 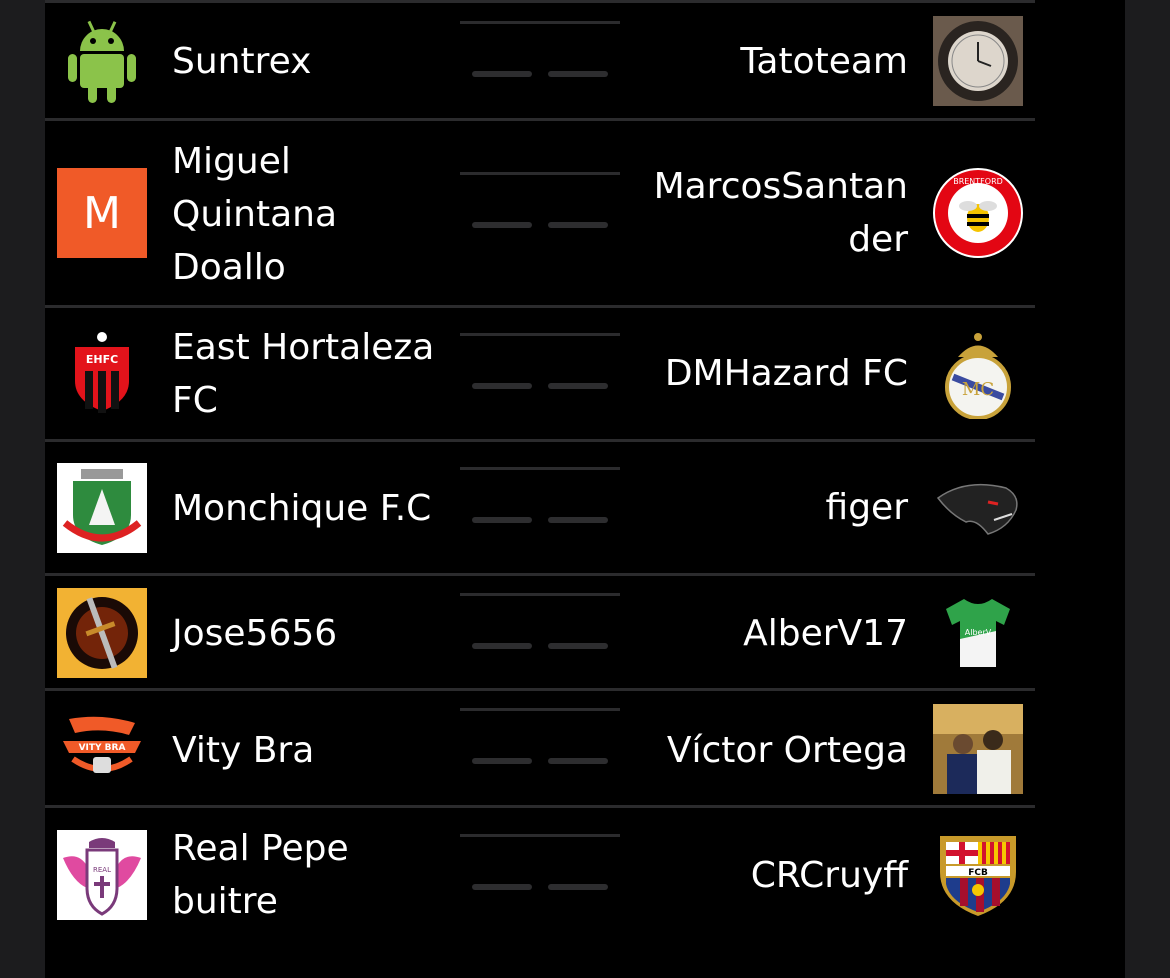 I want to click on people-photo, so click(x=978, y=749).